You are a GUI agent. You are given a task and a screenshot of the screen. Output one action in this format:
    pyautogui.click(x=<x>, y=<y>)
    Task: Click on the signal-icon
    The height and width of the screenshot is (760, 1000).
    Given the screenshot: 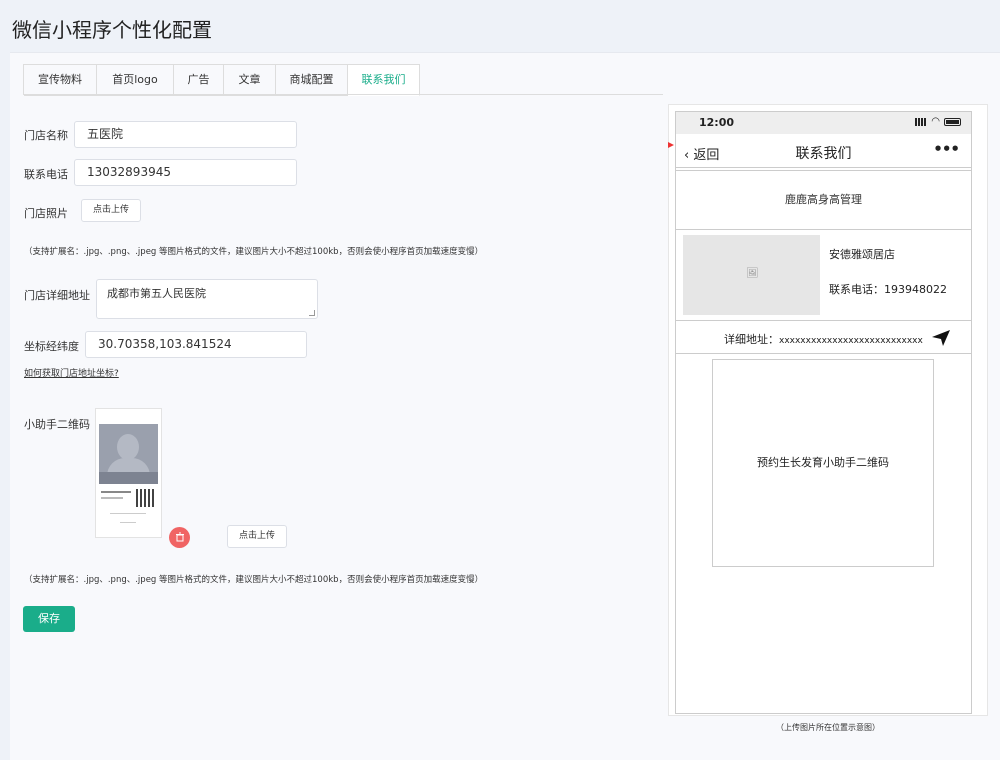 What is the action you would take?
    pyautogui.click(x=921, y=122)
    